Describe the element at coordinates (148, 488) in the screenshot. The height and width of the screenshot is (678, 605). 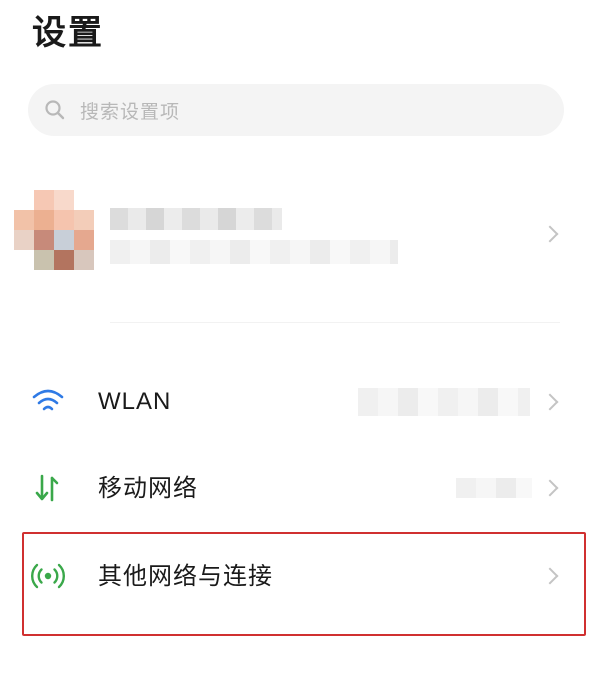
I see `menu-item-label: 移动网络` at that location.